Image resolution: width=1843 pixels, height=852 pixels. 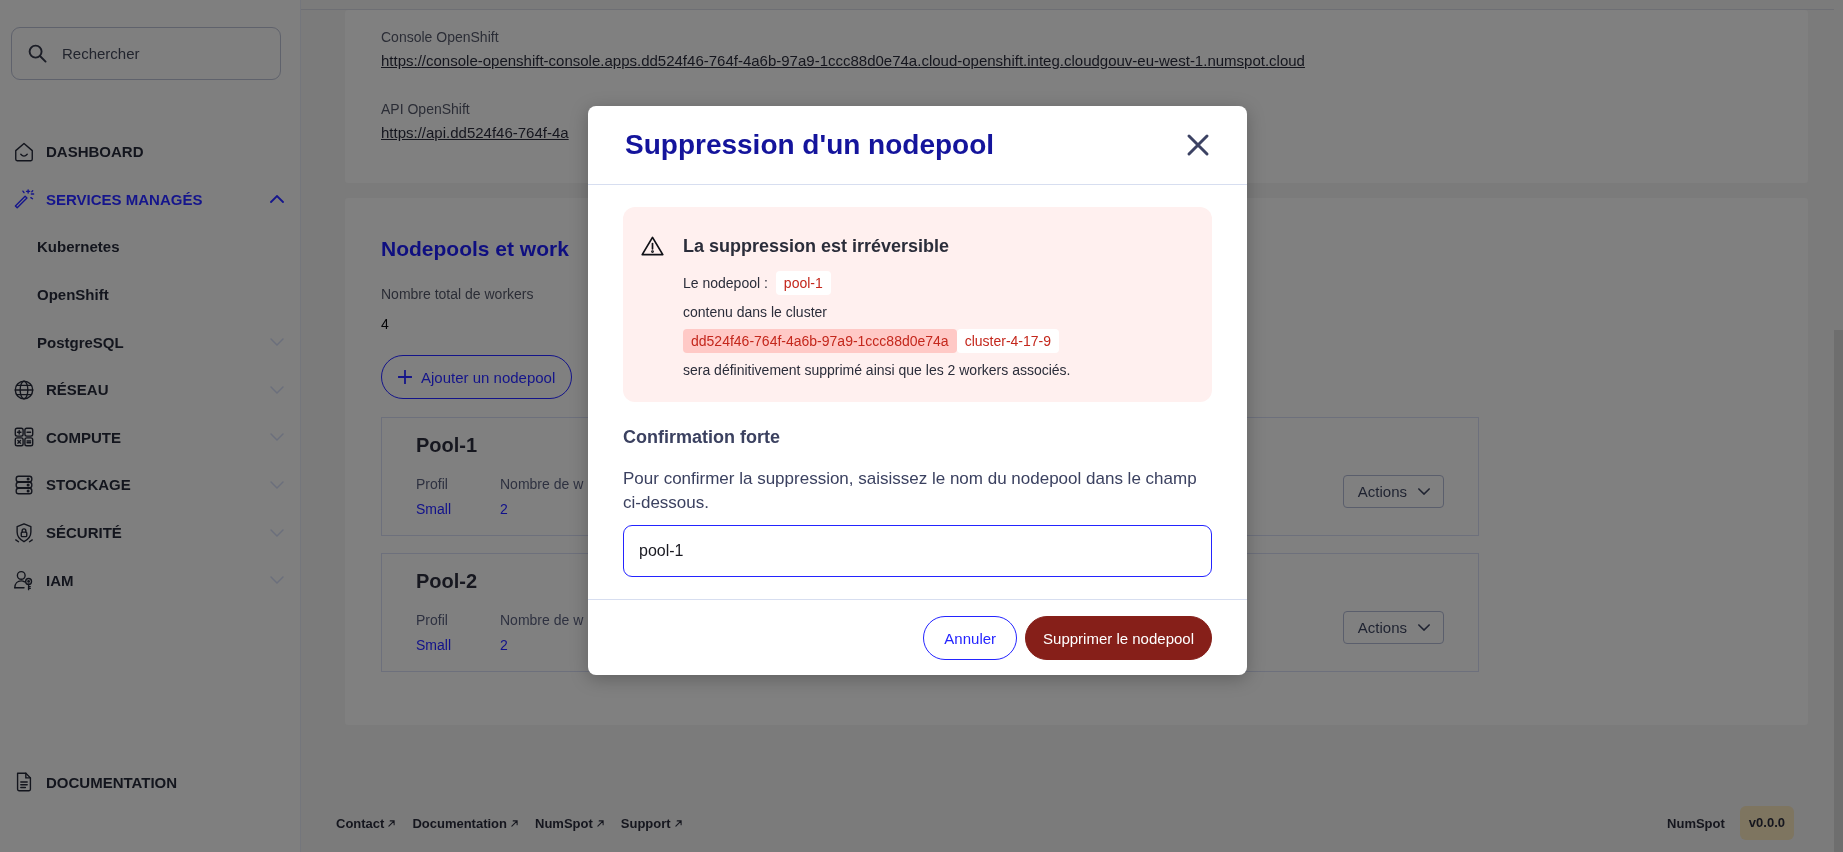 I want to click on alert-text: contenu dans le cluster, so click(x=755, y=312).